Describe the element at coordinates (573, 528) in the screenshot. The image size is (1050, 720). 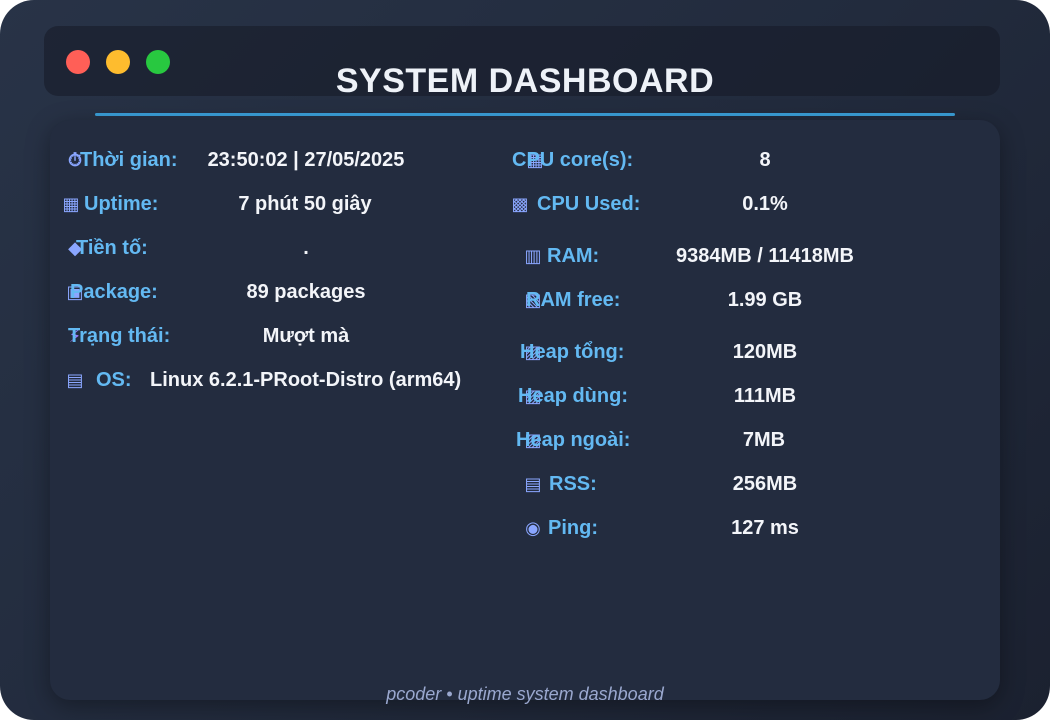
I see `stat-label: Ping:` at that location.